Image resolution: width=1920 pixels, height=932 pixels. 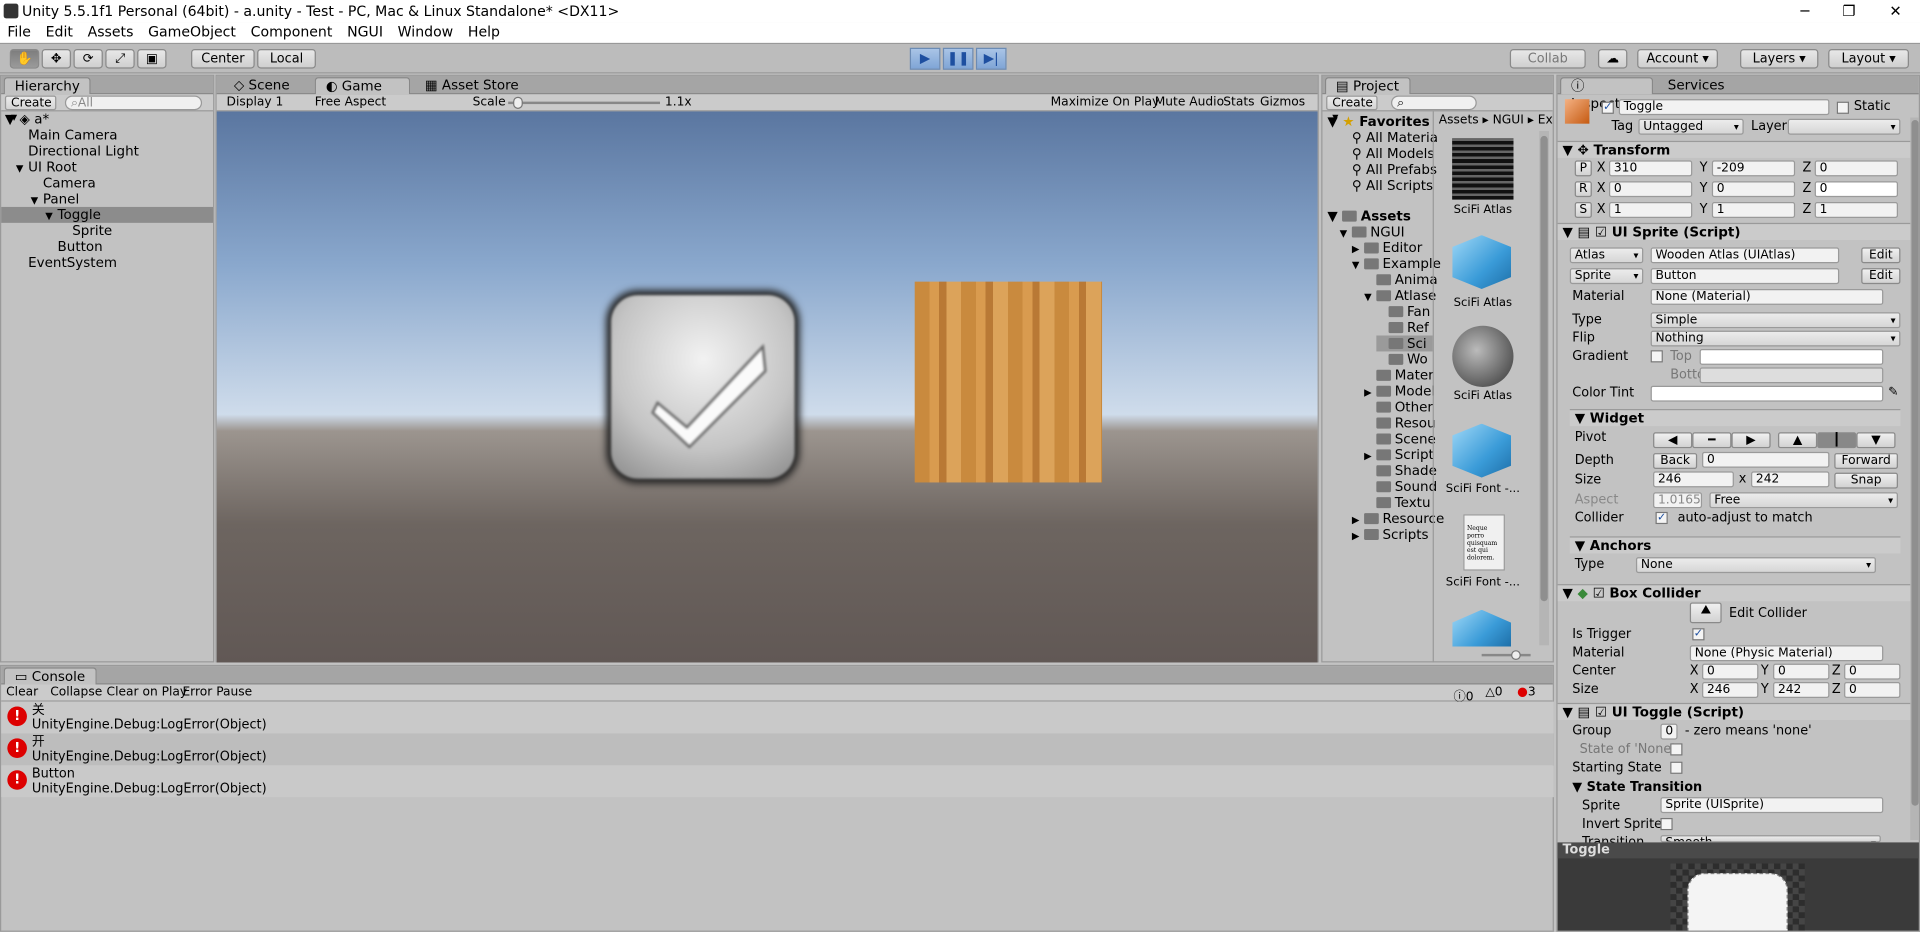 I want to click on layers-dropdown: Layers ▾, so click(x=1779, y=58).